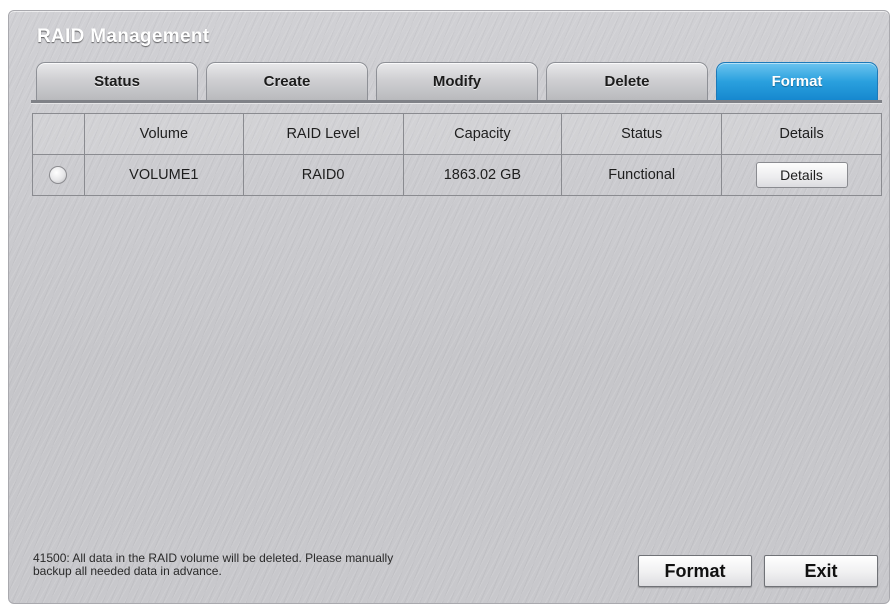 The height and width of the screenshot is (606, 892). I want to click on tab-create: Create, so click(287, 81).